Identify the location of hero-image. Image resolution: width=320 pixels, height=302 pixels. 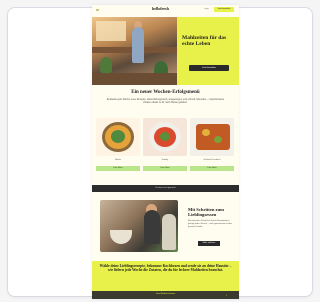
(134, 51).